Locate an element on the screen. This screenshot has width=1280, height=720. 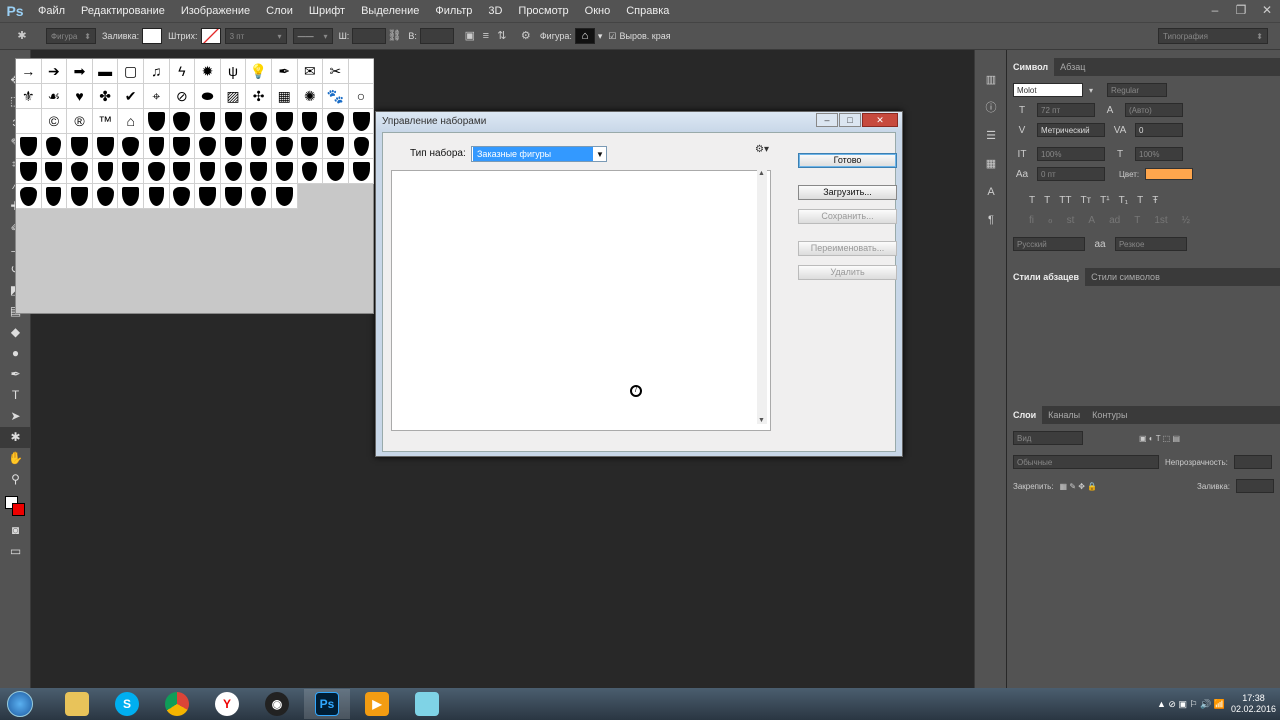
preset-shape-cell: ⌂ is located at coordinates (131, 121).